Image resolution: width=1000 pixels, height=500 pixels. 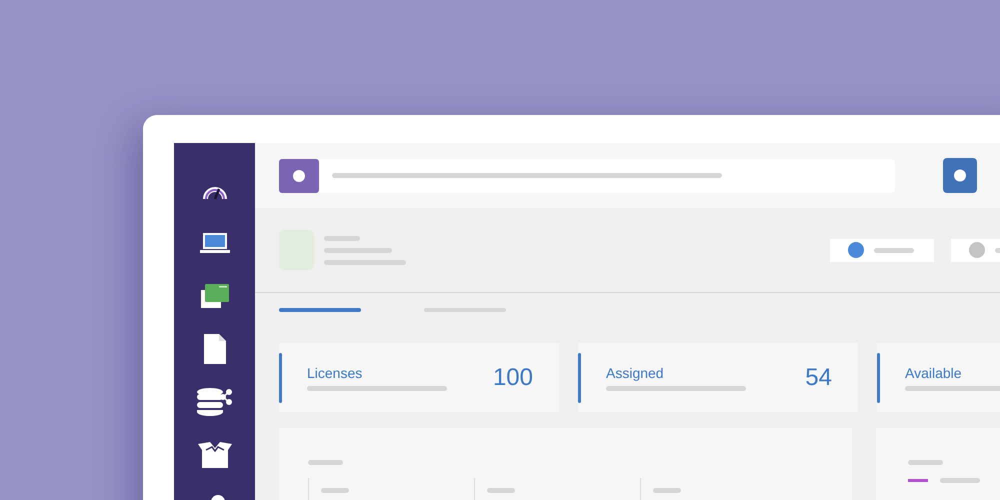 I want to click on stat-label: Assigned, so click(x=635, y=372).